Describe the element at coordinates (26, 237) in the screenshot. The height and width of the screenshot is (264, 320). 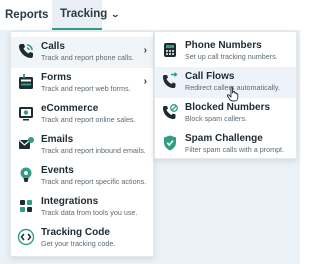
I see `code-icon` at that location.